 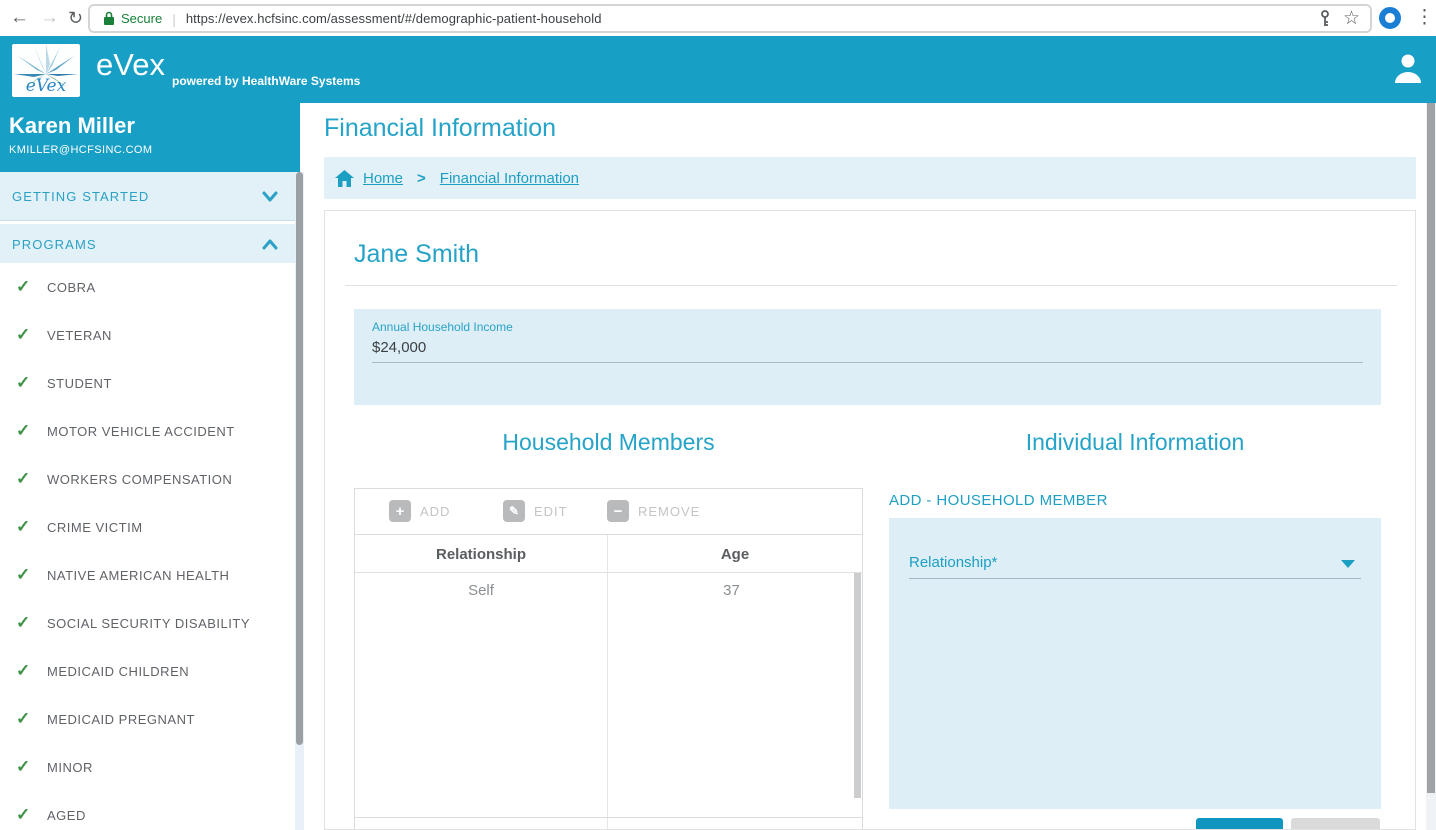 I want to click on primary-action-button, so click(x=1239, y=823).